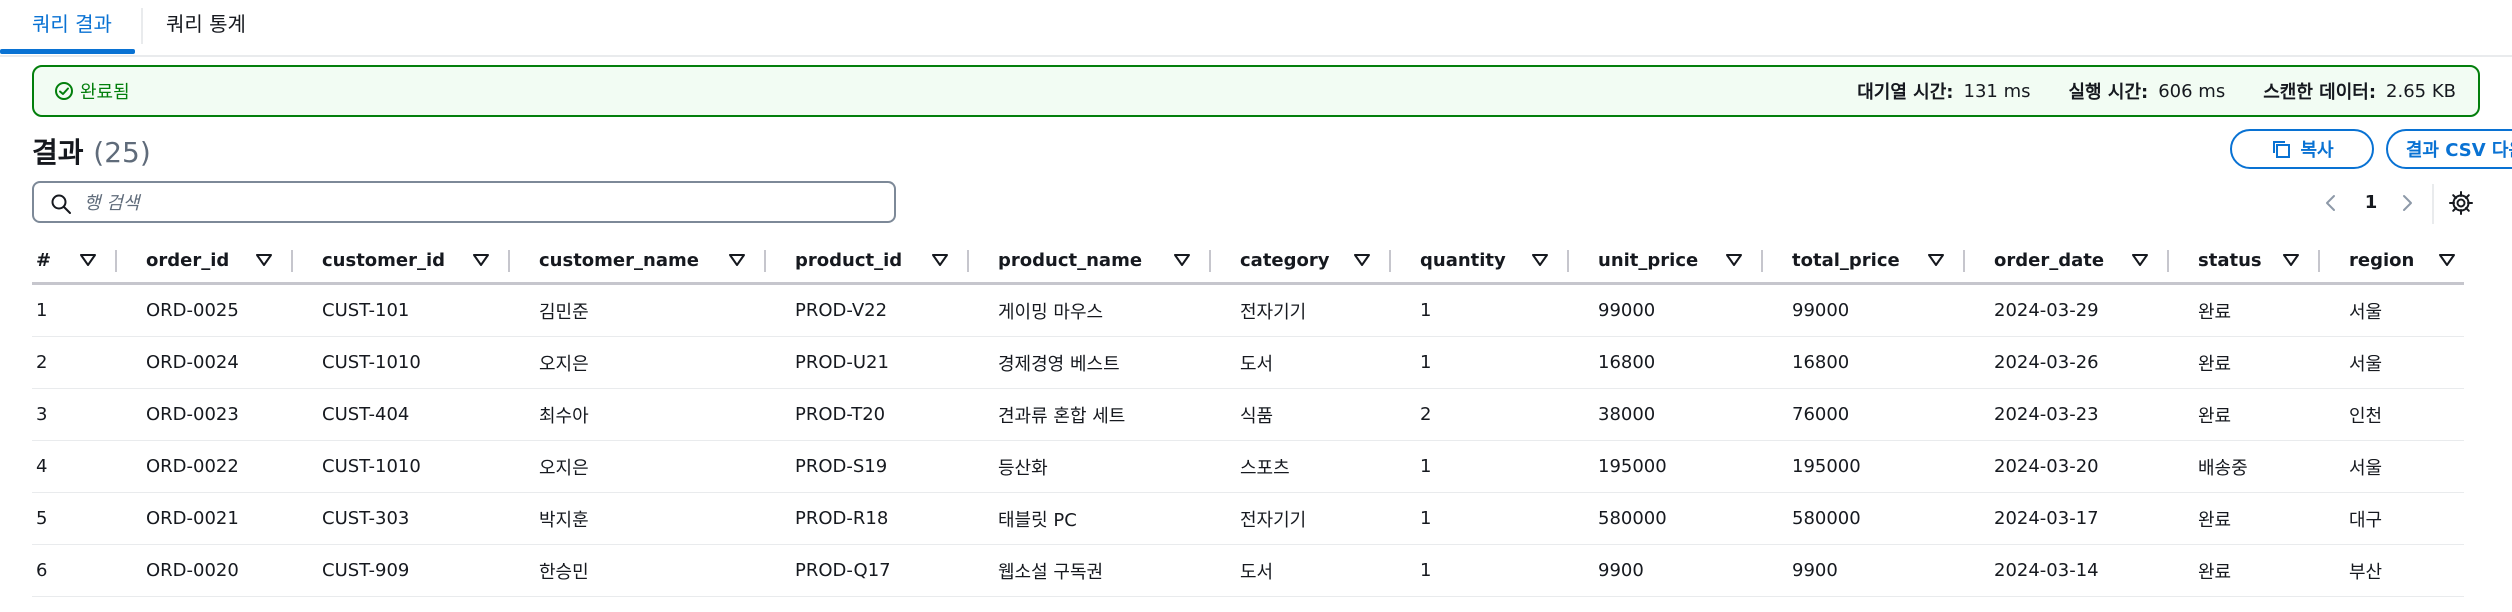 This screenshot has width=2512, height=612. Describe the element at coordinates (74, 261) in the screenshot. I see `column-header: #` at that location.